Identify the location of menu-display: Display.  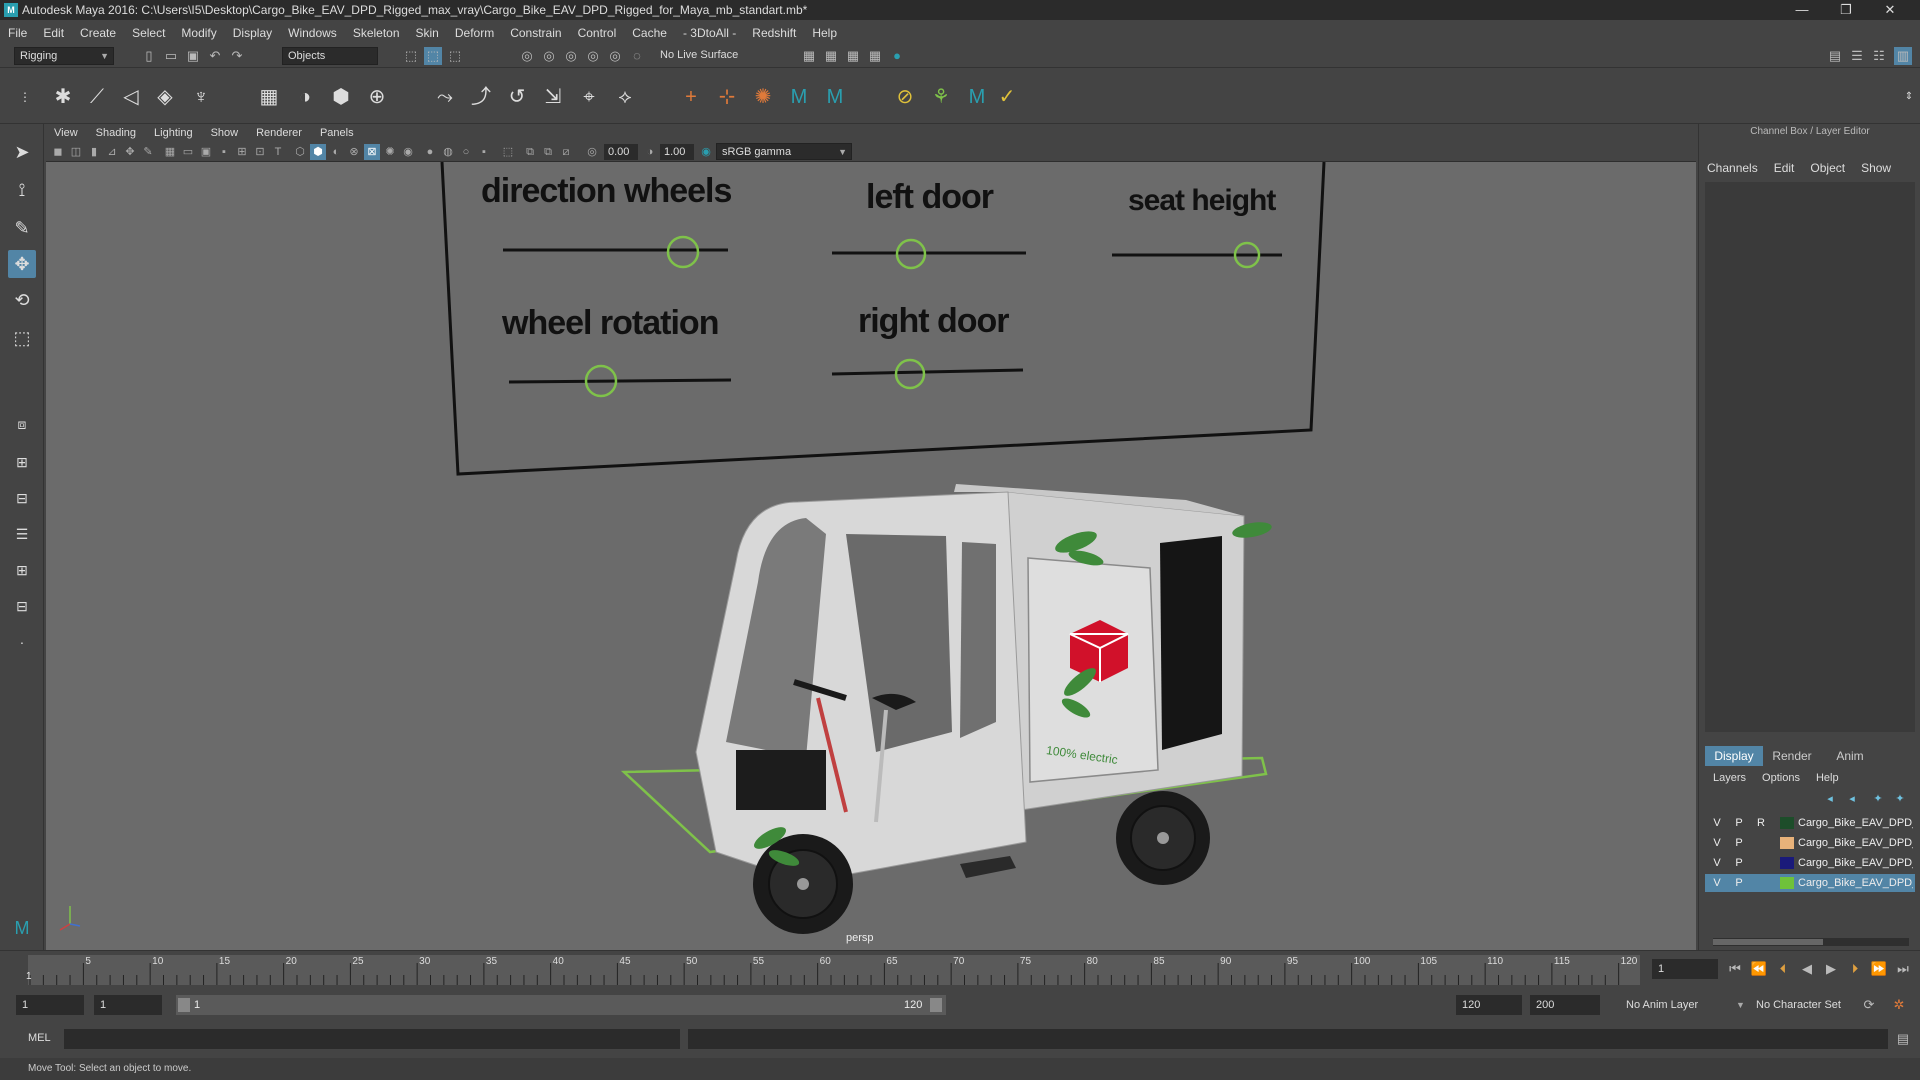
(252, 33).